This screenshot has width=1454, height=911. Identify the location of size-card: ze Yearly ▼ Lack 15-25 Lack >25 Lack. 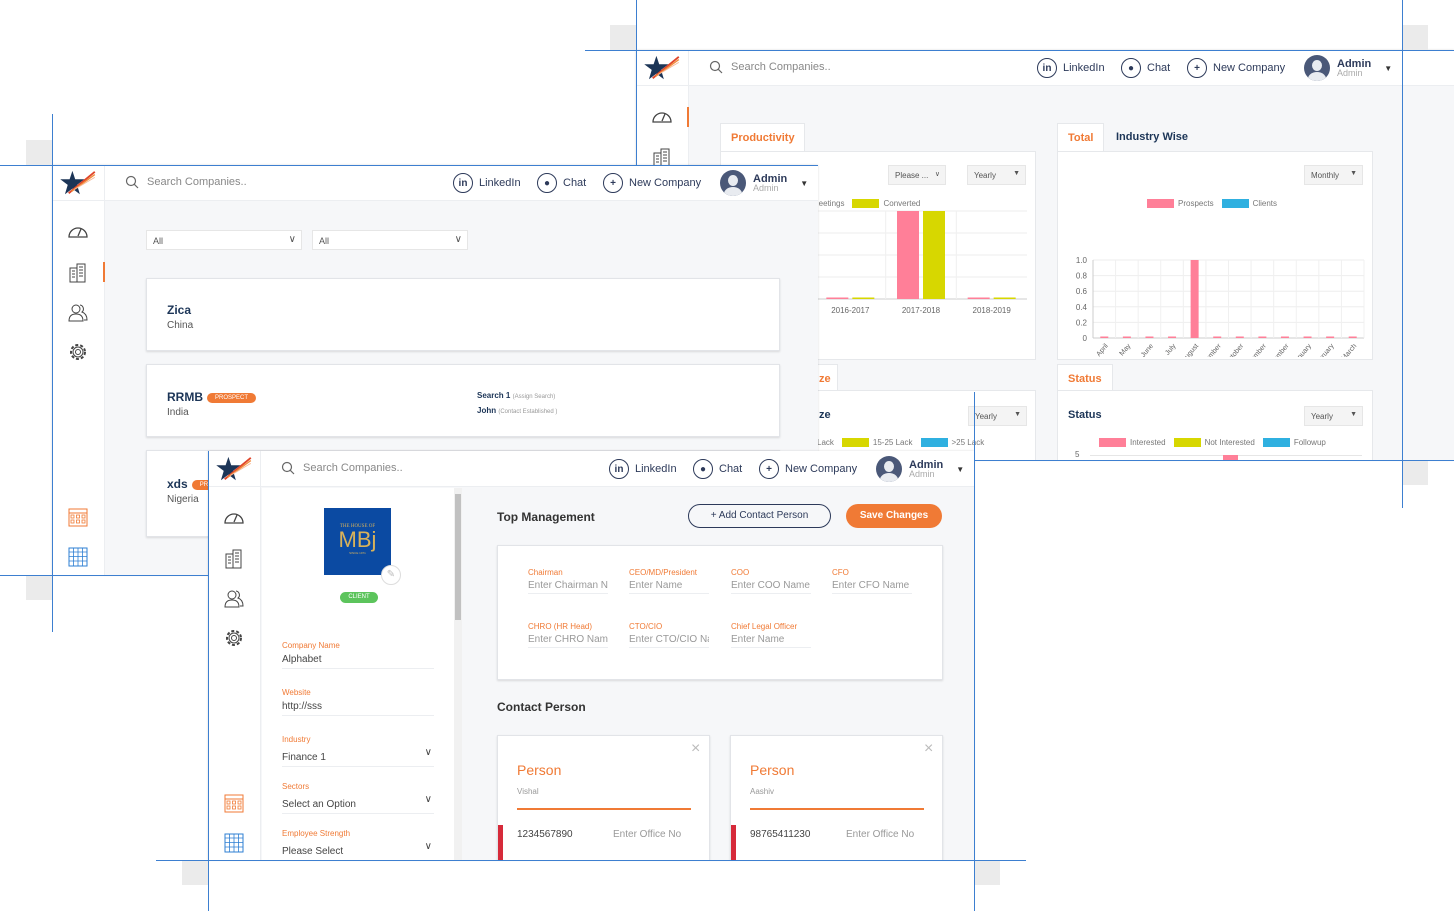
(911, 425).